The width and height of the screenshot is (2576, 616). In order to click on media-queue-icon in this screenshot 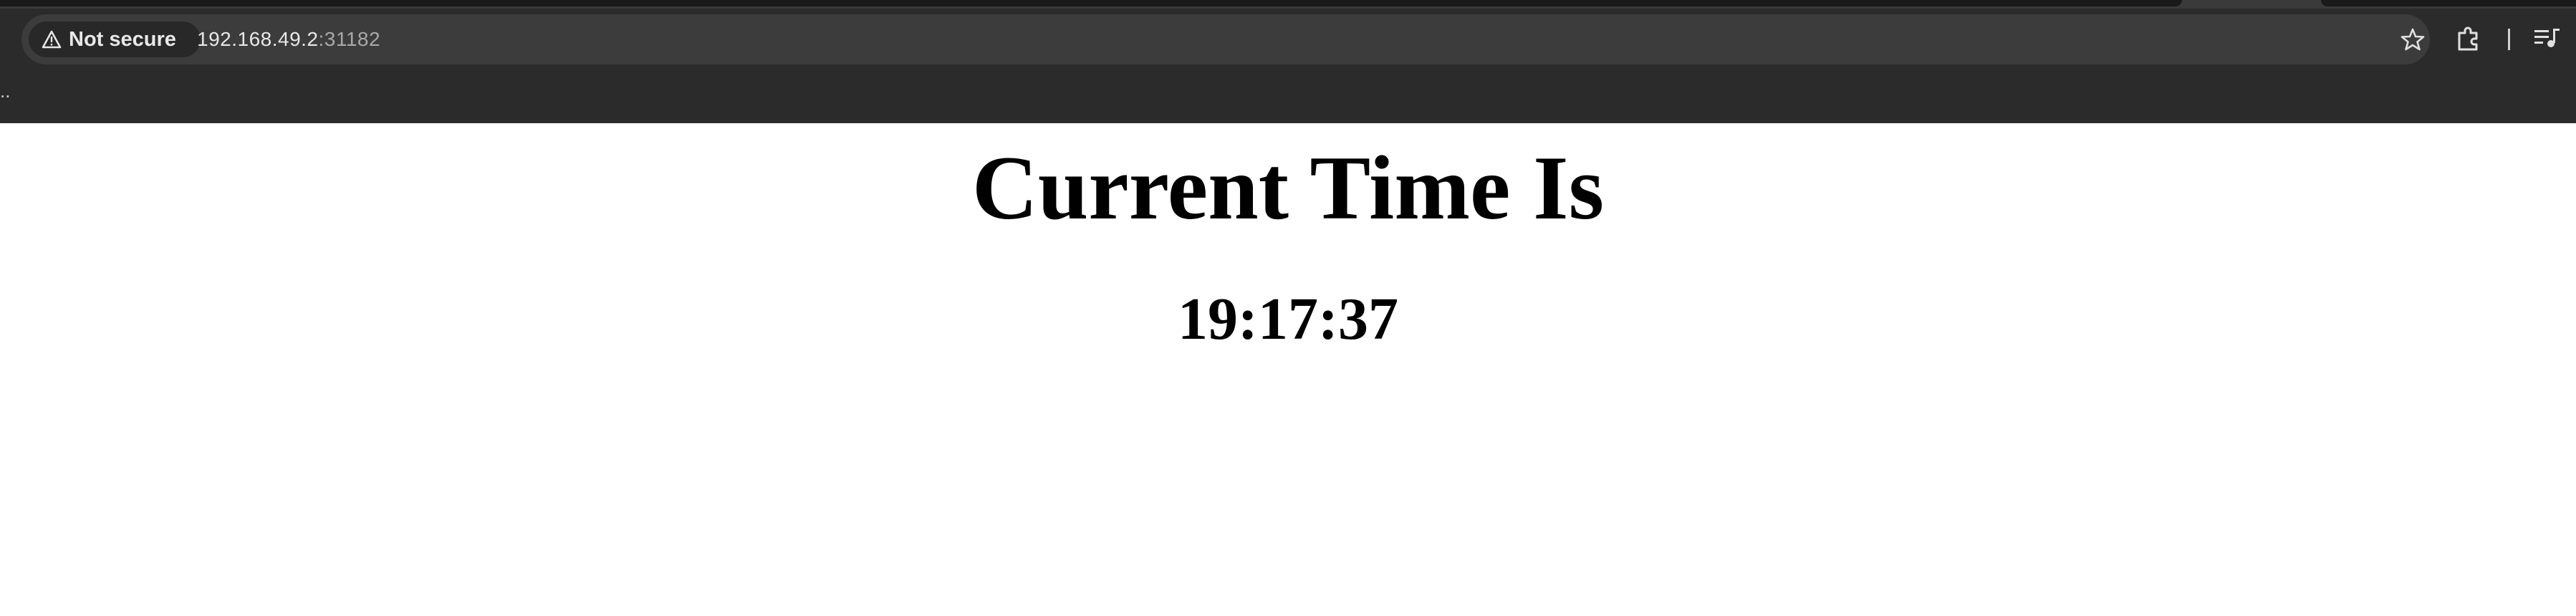, I will do `click(2548, 39)`.